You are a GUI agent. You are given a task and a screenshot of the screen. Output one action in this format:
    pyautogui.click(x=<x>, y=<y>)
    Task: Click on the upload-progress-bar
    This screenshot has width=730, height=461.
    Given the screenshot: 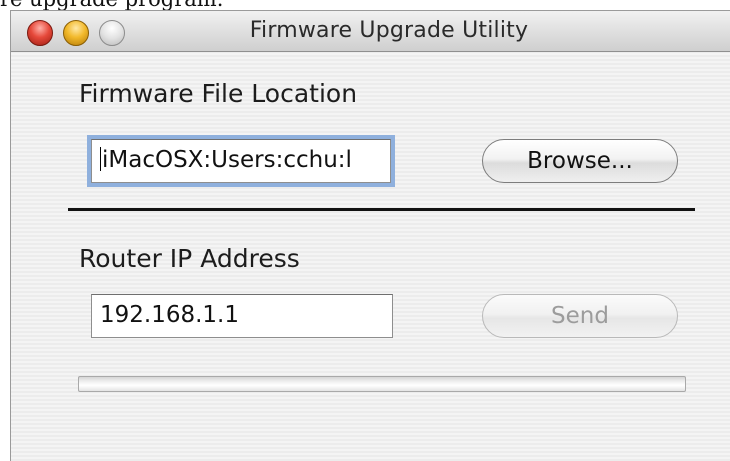 What is the action you would take?
    pyautogui.click(x=382, y=384)
    